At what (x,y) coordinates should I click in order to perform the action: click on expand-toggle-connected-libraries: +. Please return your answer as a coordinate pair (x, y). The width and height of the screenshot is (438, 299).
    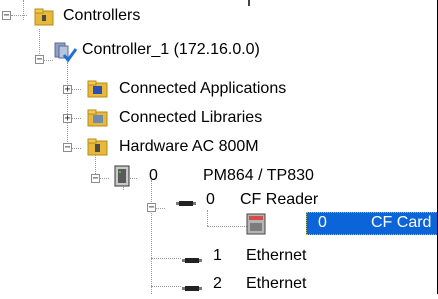
    Looking at the image, I should click on (67, 119).